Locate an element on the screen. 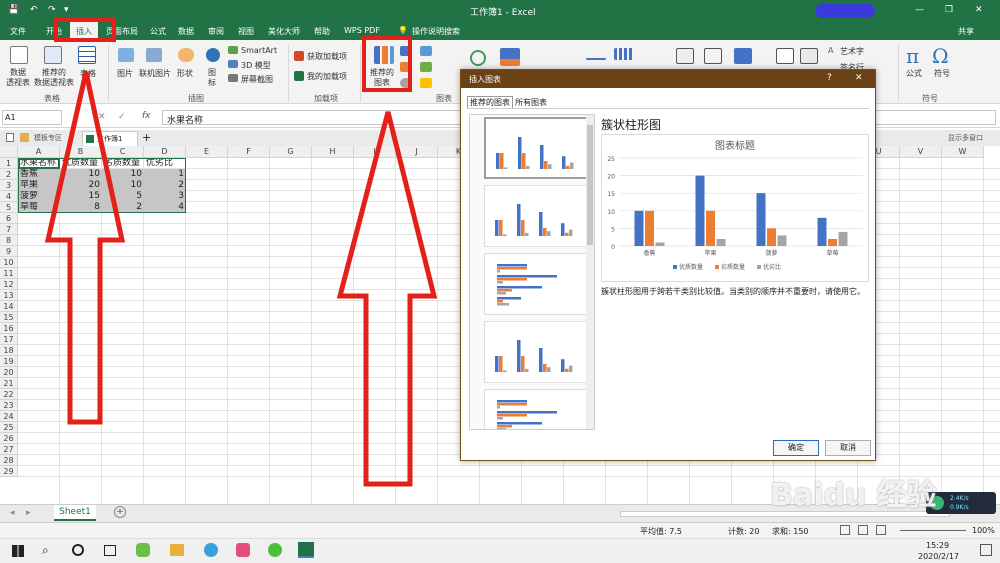 This screenshot has width=1000, height=563. smartart-button: SmartArt is located at coordinates (259, 50).